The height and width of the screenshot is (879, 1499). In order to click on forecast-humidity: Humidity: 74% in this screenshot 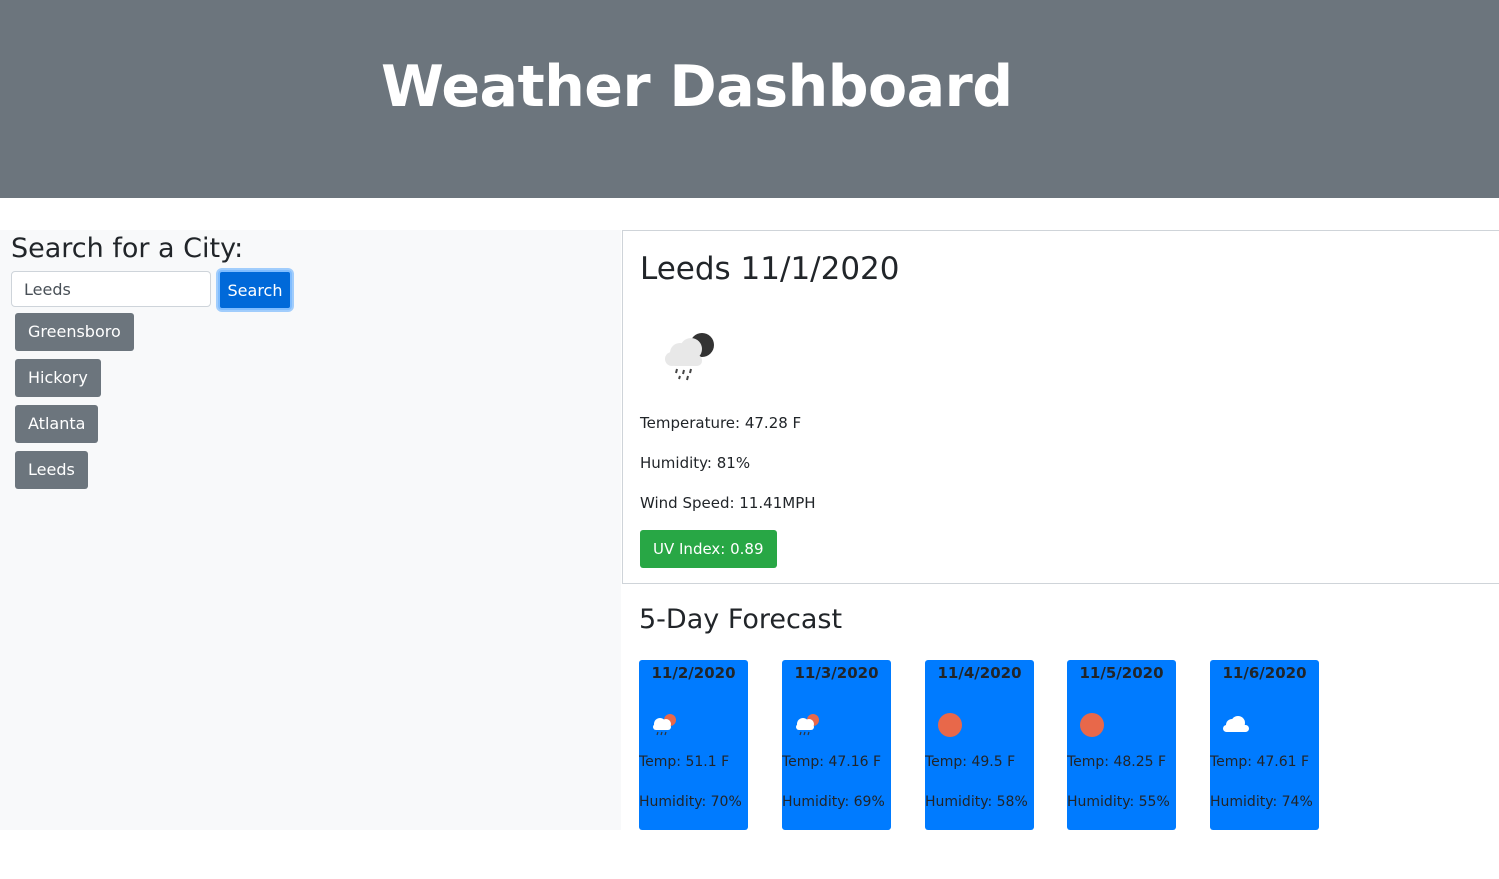, I will do `click(1261, 802)`.